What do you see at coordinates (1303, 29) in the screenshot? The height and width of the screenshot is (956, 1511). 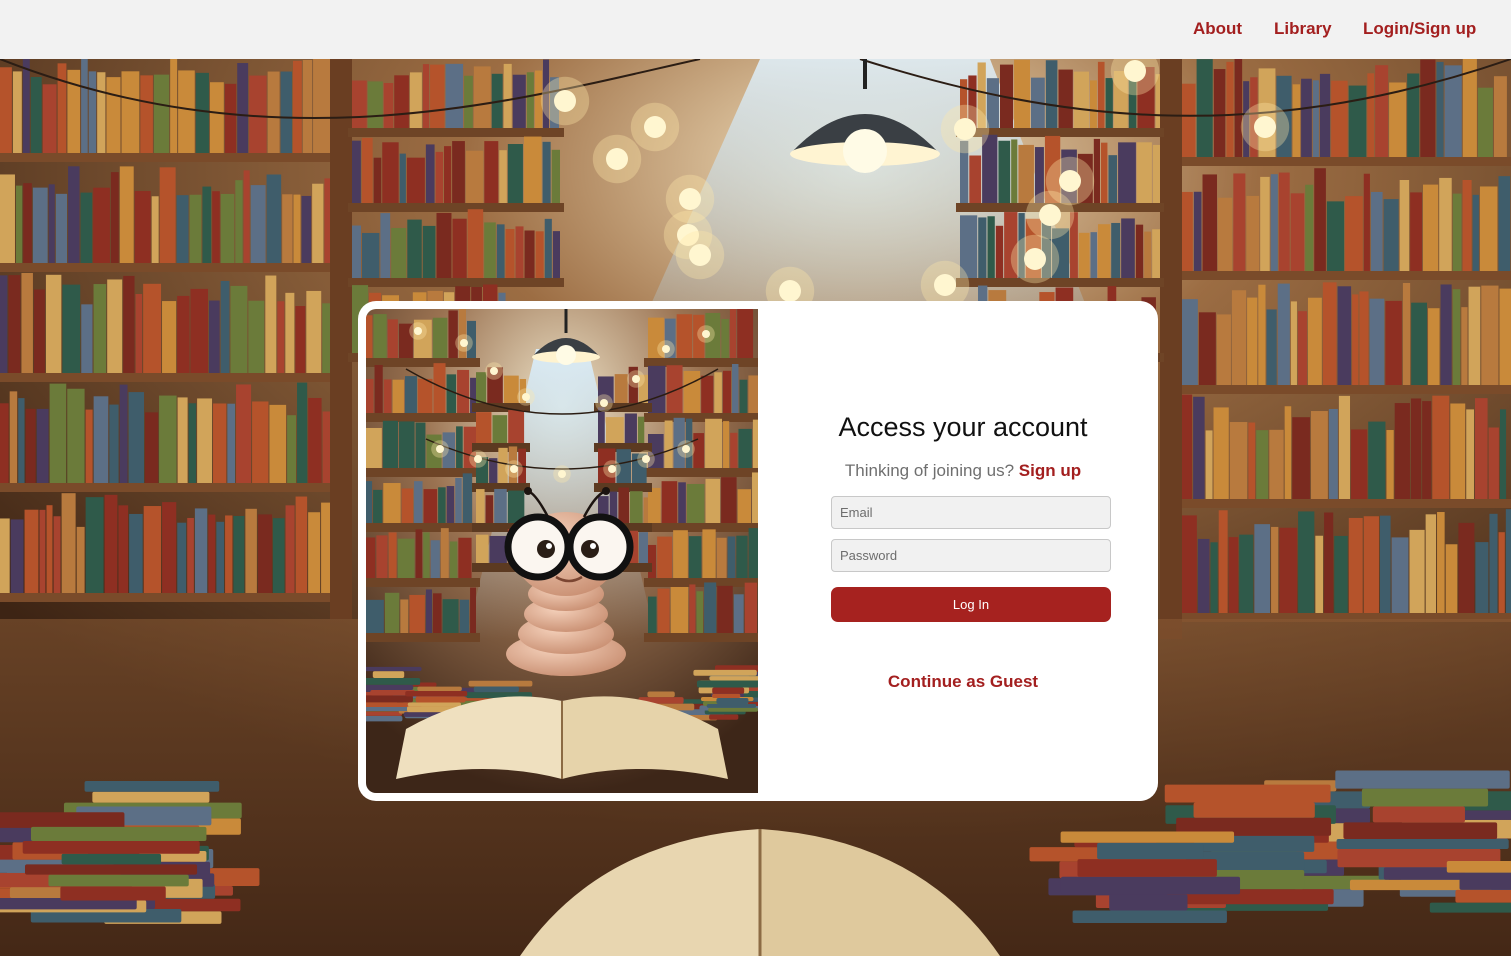 I see `nav-library-link: Library` at bounding box center [1303, 29].